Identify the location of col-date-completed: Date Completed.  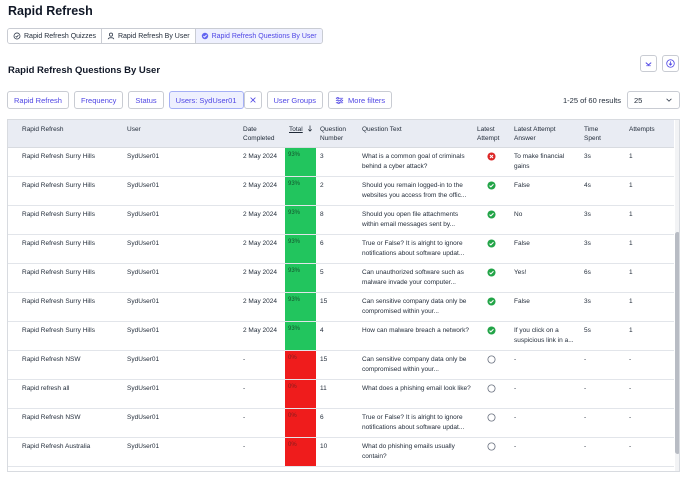
(265, 134).